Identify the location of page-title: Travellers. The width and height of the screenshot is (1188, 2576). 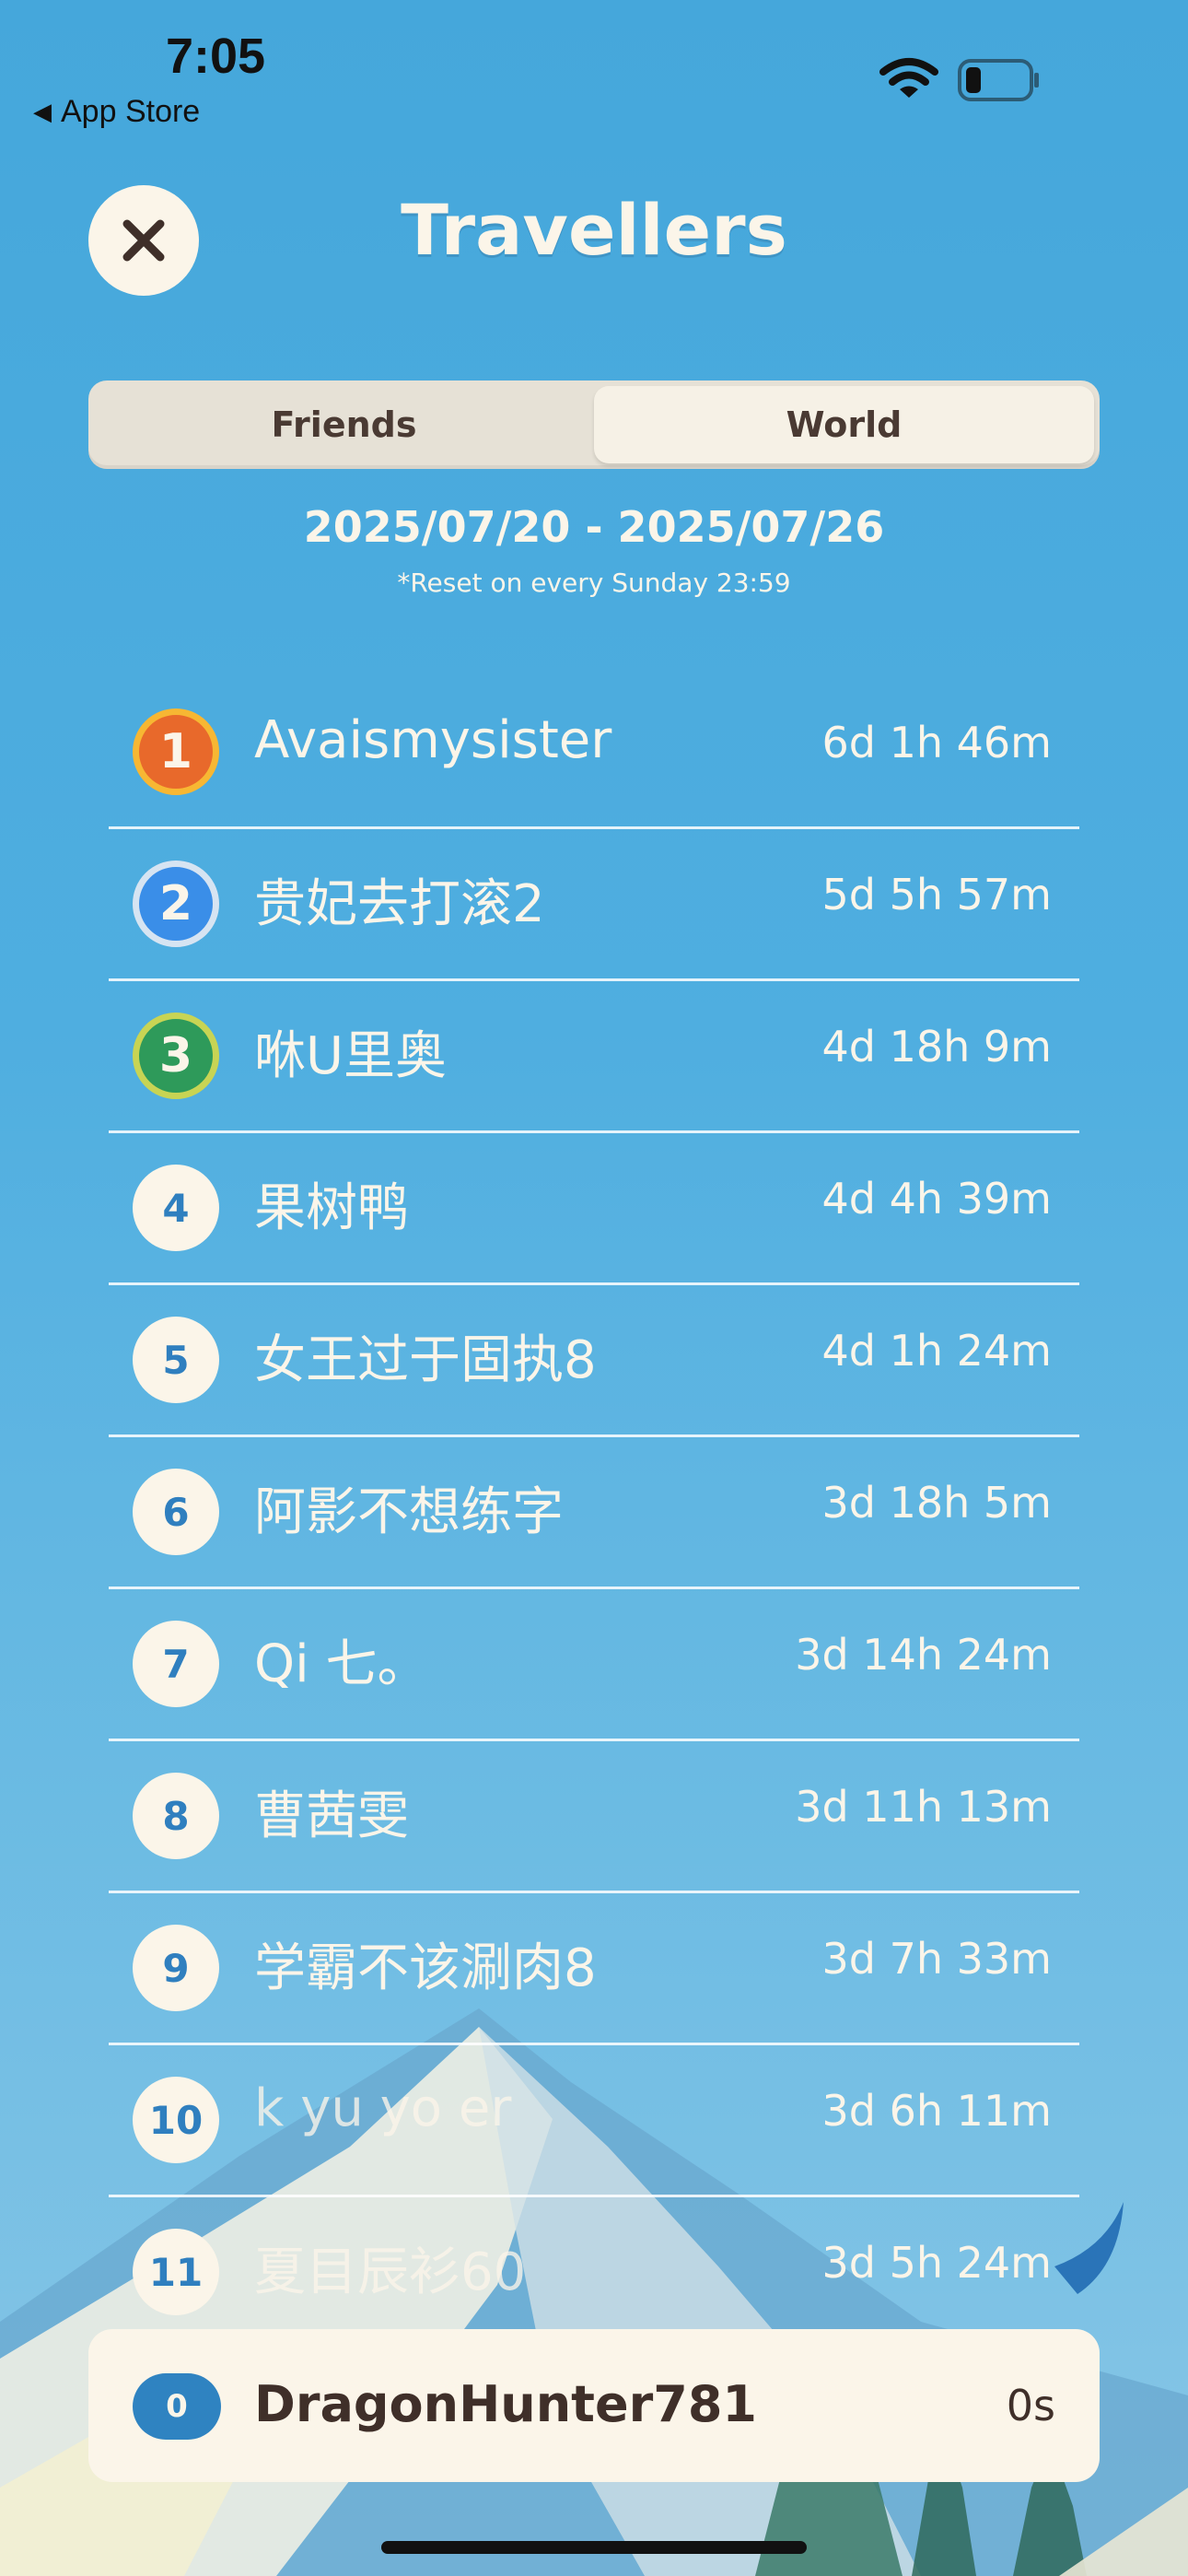
(594, 230).